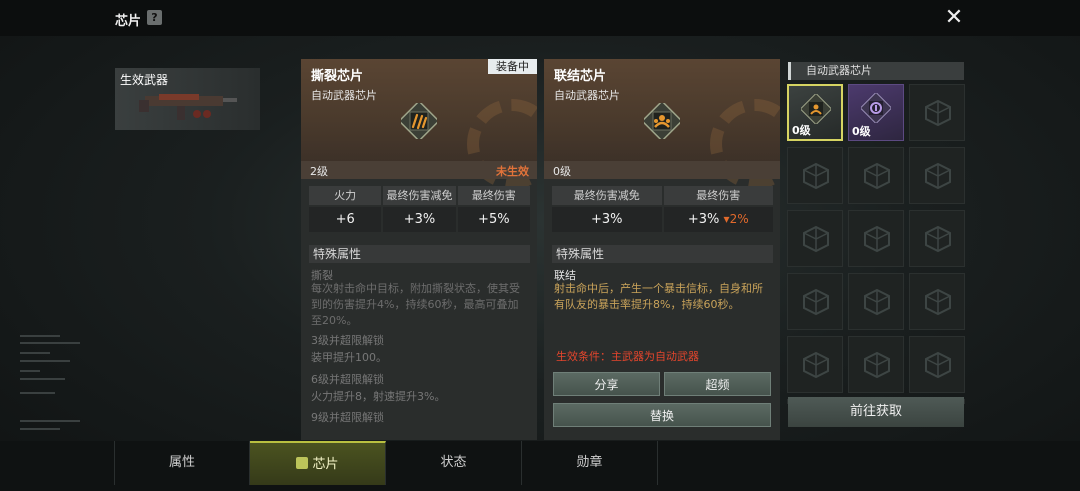 The width and height of the screenshot is (1080, 491). Describe the element at coordinates (658, 296) in the screenshot. I see `special-description: 射击命中后，产生一个暴击信标，自身和所有队友的暴击率提升8%，持续60秒。` at that location.